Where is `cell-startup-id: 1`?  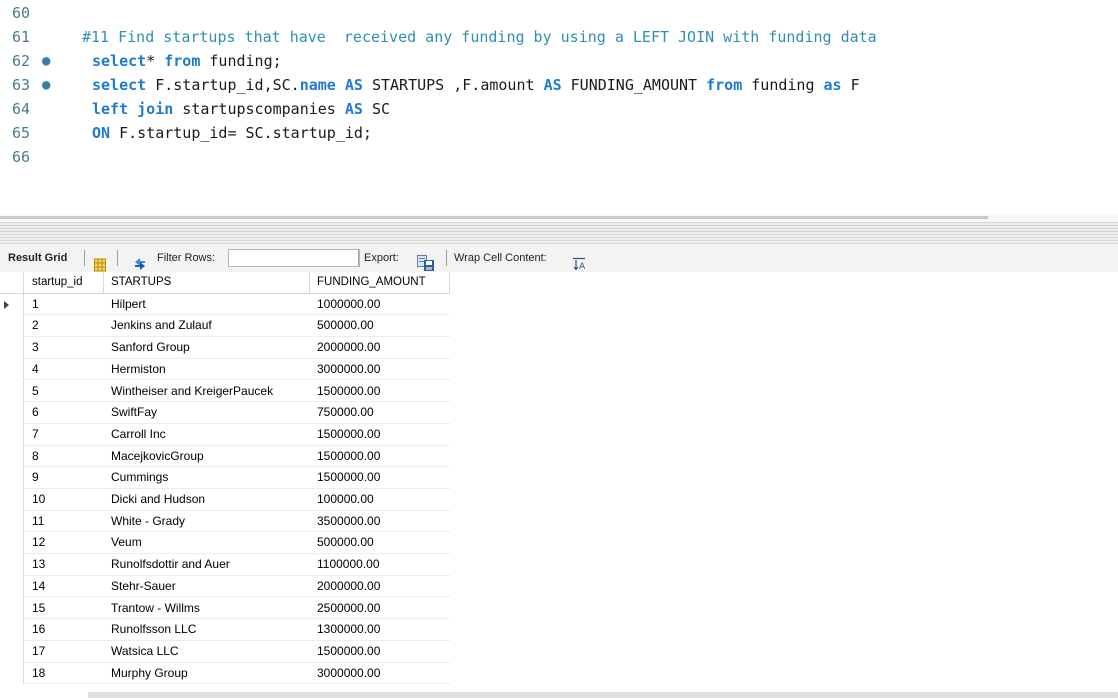 cell-startup-id: 1 is located at coordinates (64, 305).